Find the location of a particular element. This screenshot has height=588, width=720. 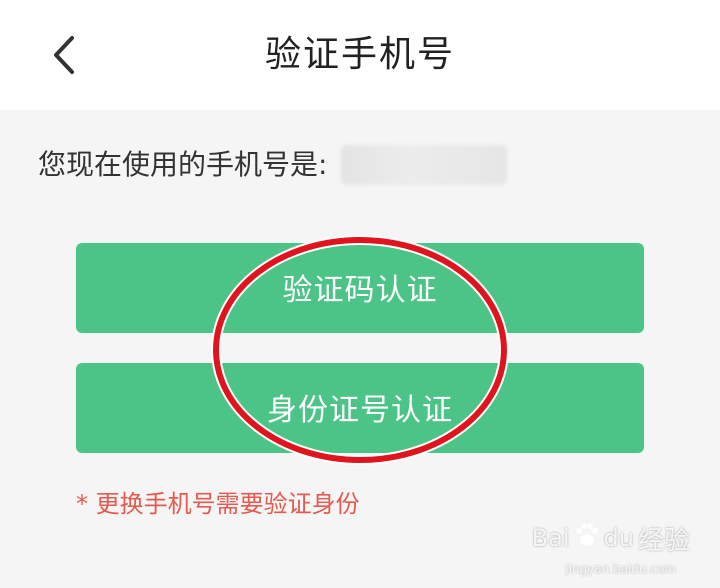

watermark-brand-right: du is located at coordinates (618, 538).